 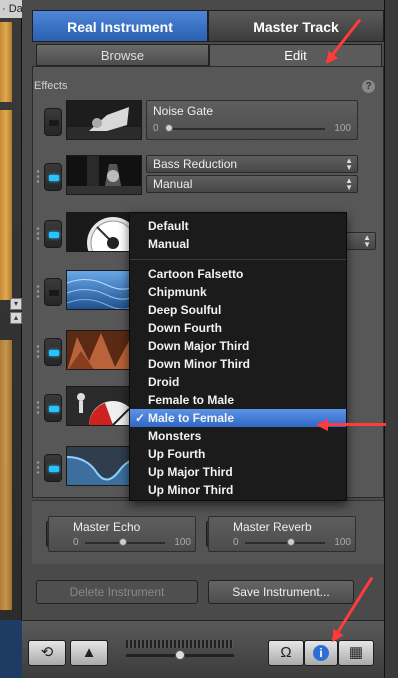 I want to click on master-echo-control: Master Echo 0 100, so click(x=122, y=534).